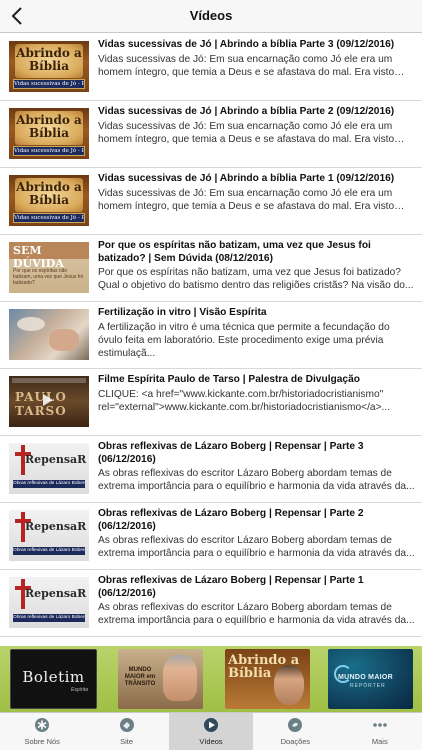 This screenshot has width=422, height=750. Describe the element at coordinates (140, 677) in the screenshot. I see `banner-title: MUNDO MAIOR em TRÂNSITO` at that location.